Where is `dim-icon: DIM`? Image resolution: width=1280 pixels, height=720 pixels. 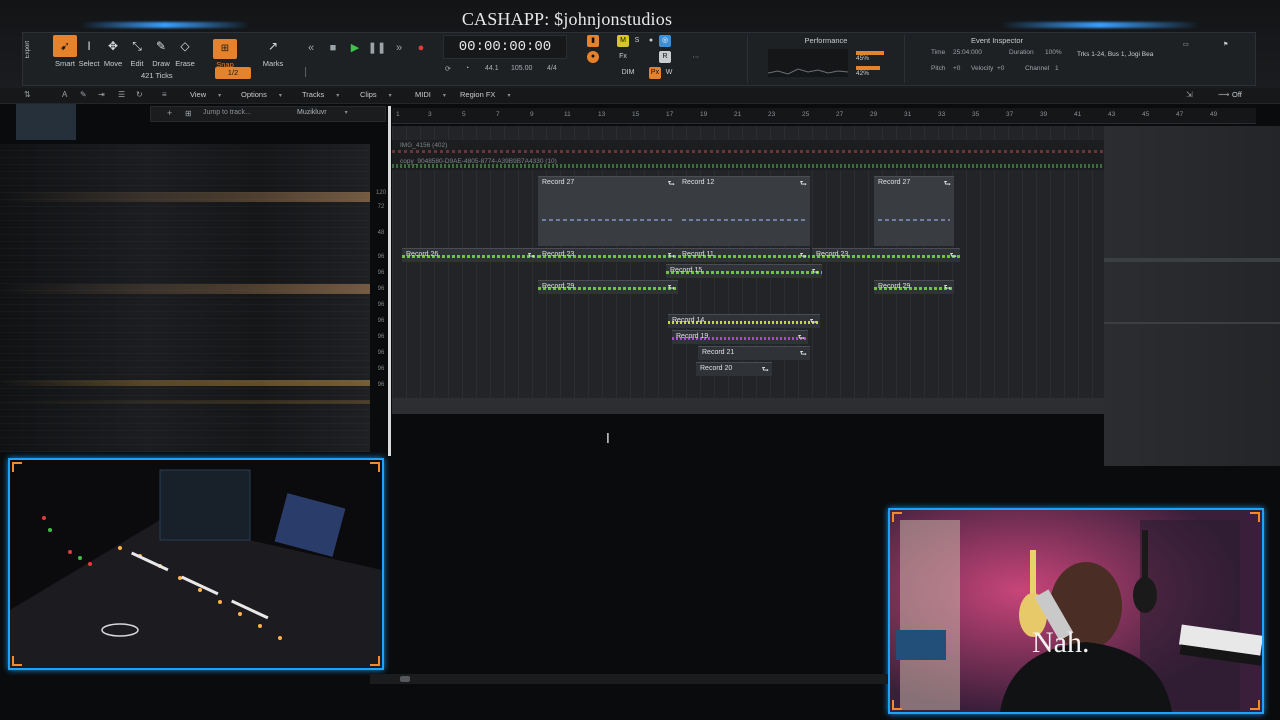 dim-icon: DIM is located at coordinates (628, 73).